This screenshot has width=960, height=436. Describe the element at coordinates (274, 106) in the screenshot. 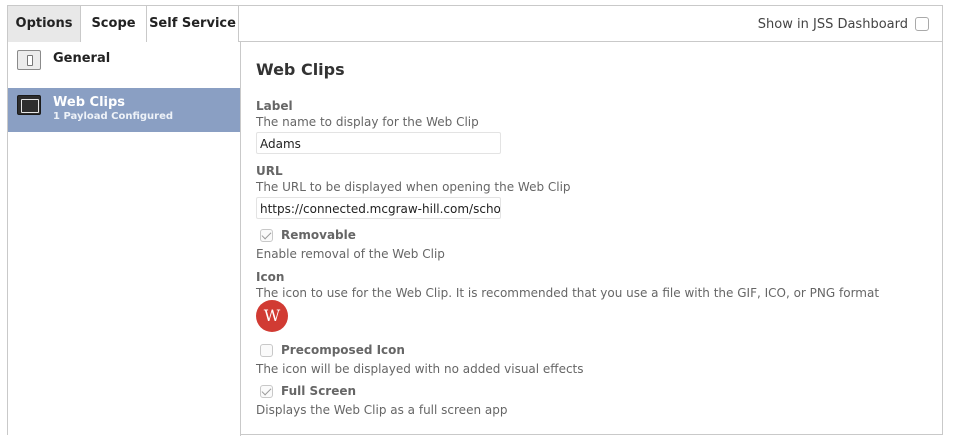

I see `label-field-label: Label` at that location.